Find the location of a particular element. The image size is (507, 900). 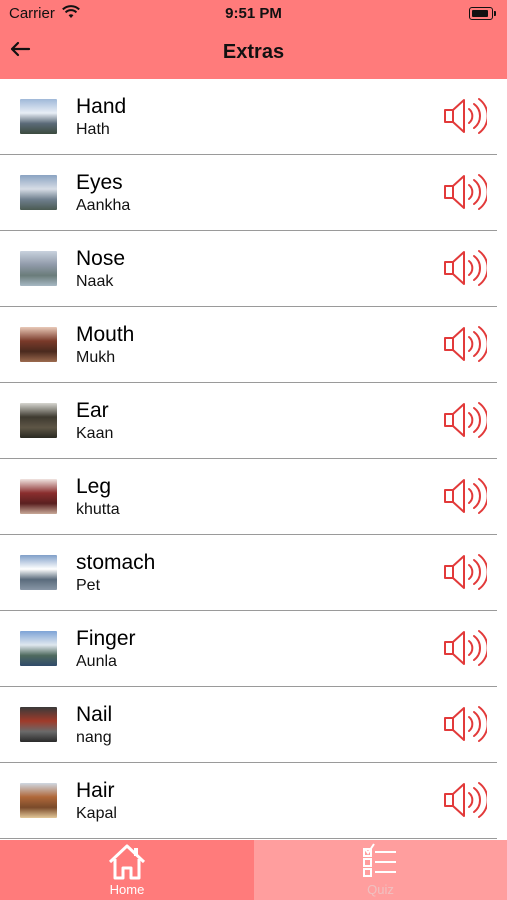

tab-bar: Home Quiz is located at coordinates (253, 870).